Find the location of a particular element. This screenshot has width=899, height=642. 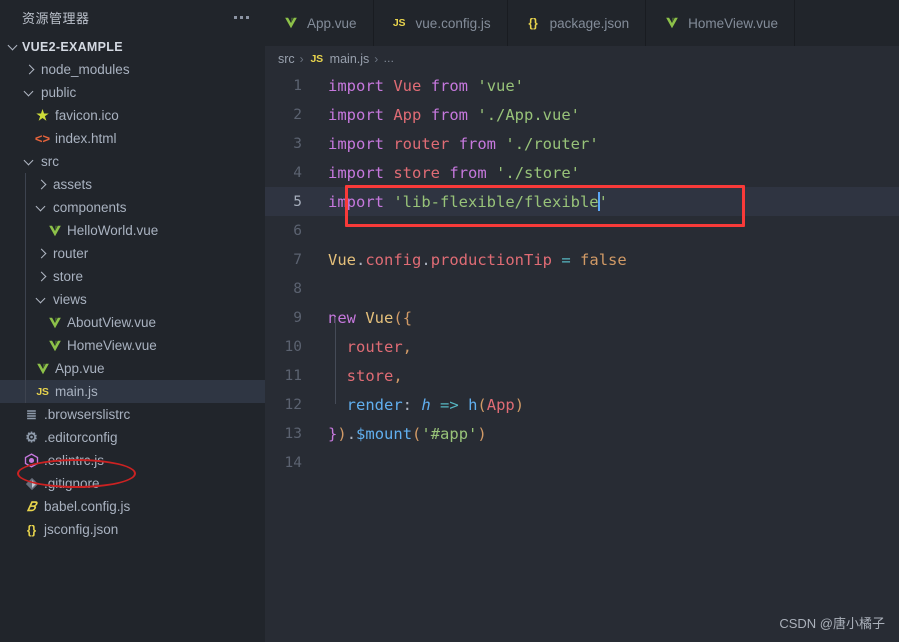

tree-item-homeview-vue: HomeView.vue is located at coordinates (132, 345).